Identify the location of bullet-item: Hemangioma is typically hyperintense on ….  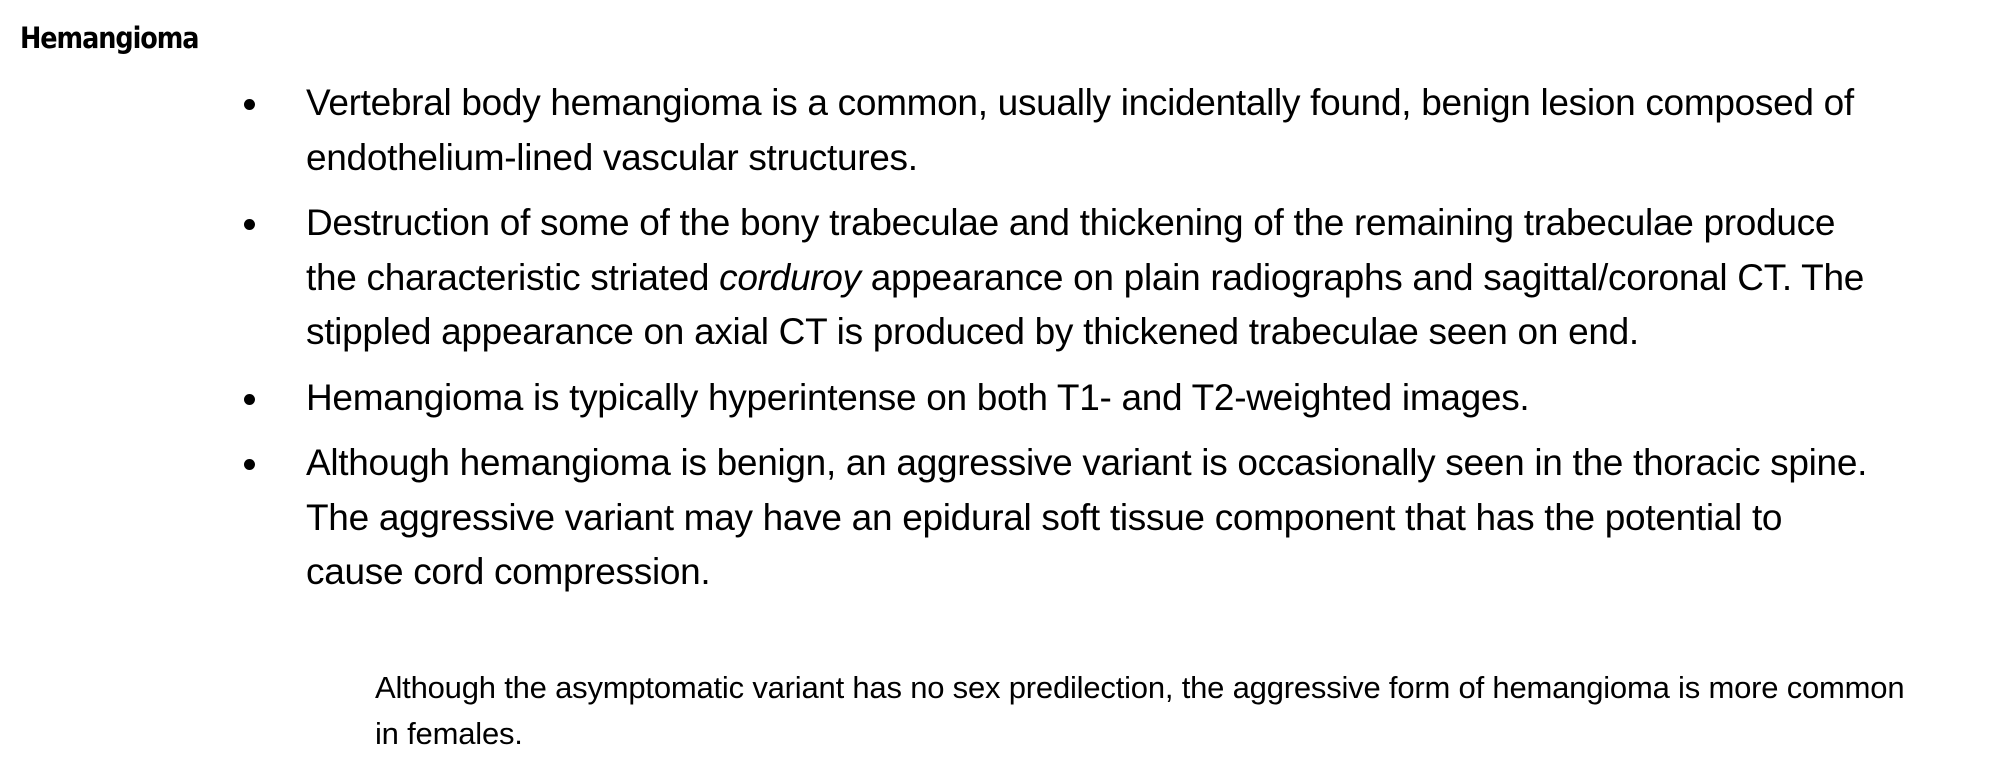
(1058, 398).